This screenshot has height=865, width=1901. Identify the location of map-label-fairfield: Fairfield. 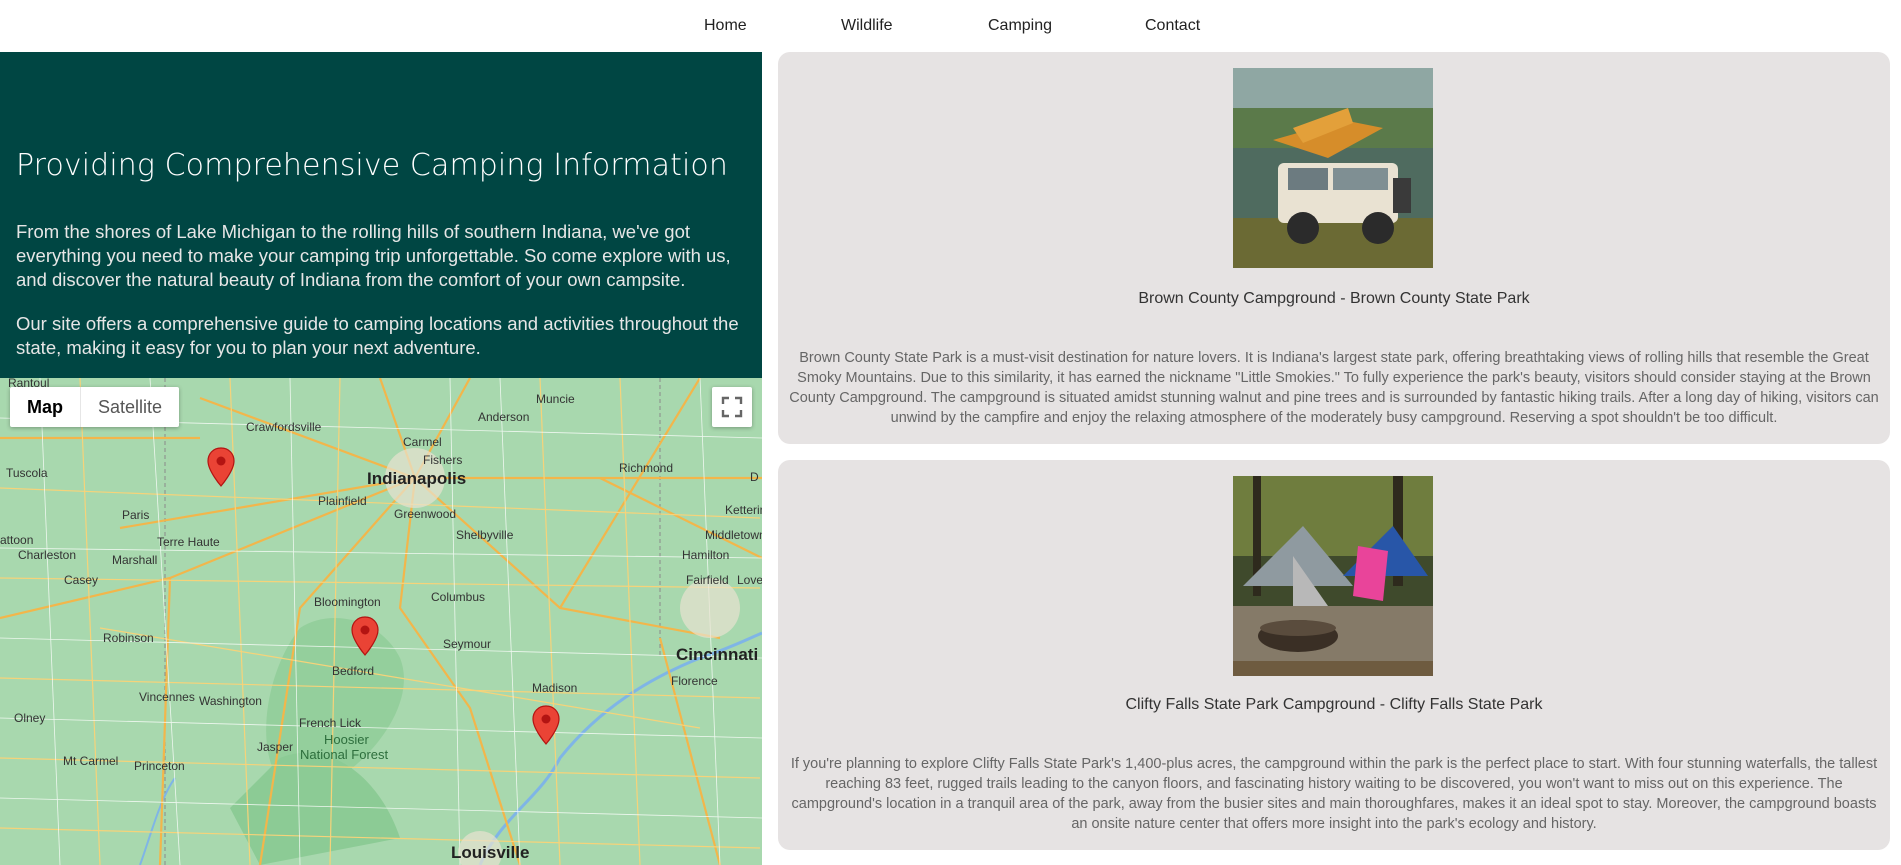
(707, 580).